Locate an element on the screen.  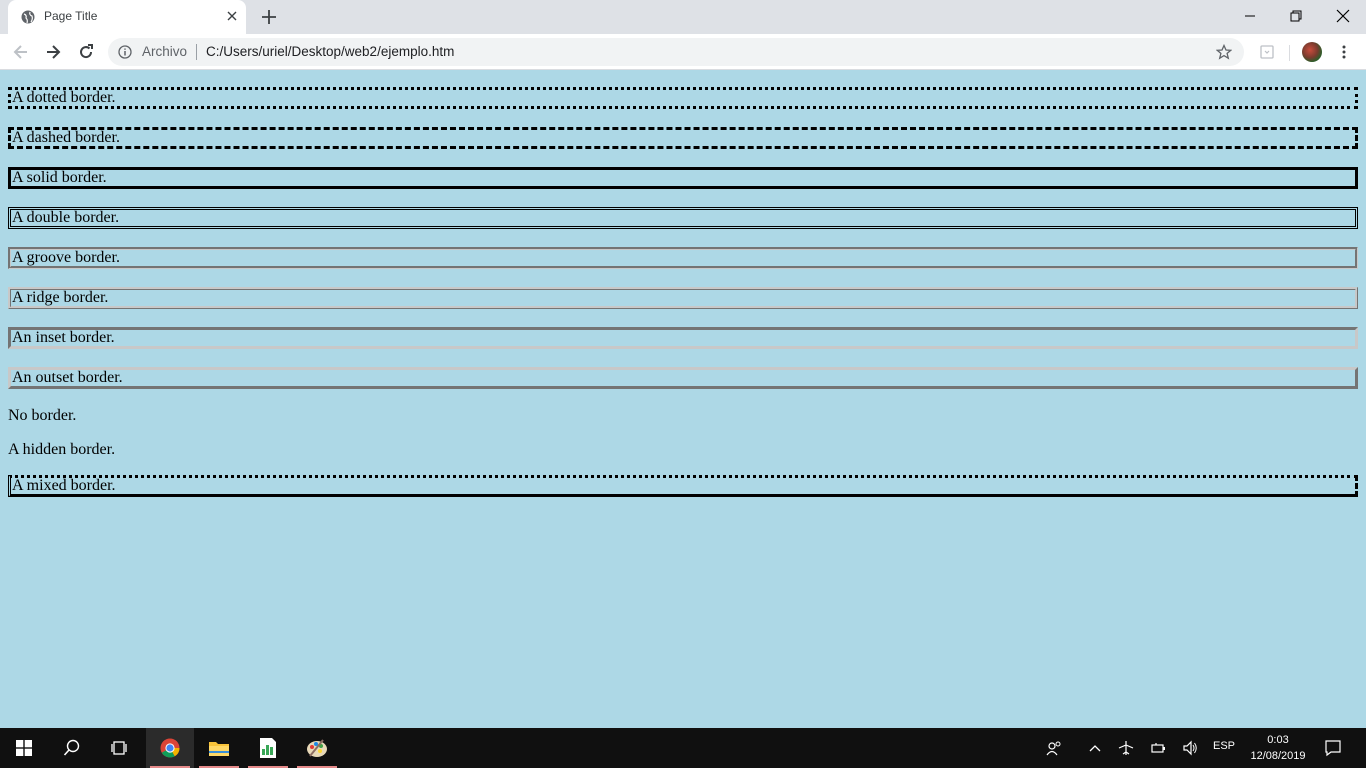
task-view-button is located at coordinates (120, 748).